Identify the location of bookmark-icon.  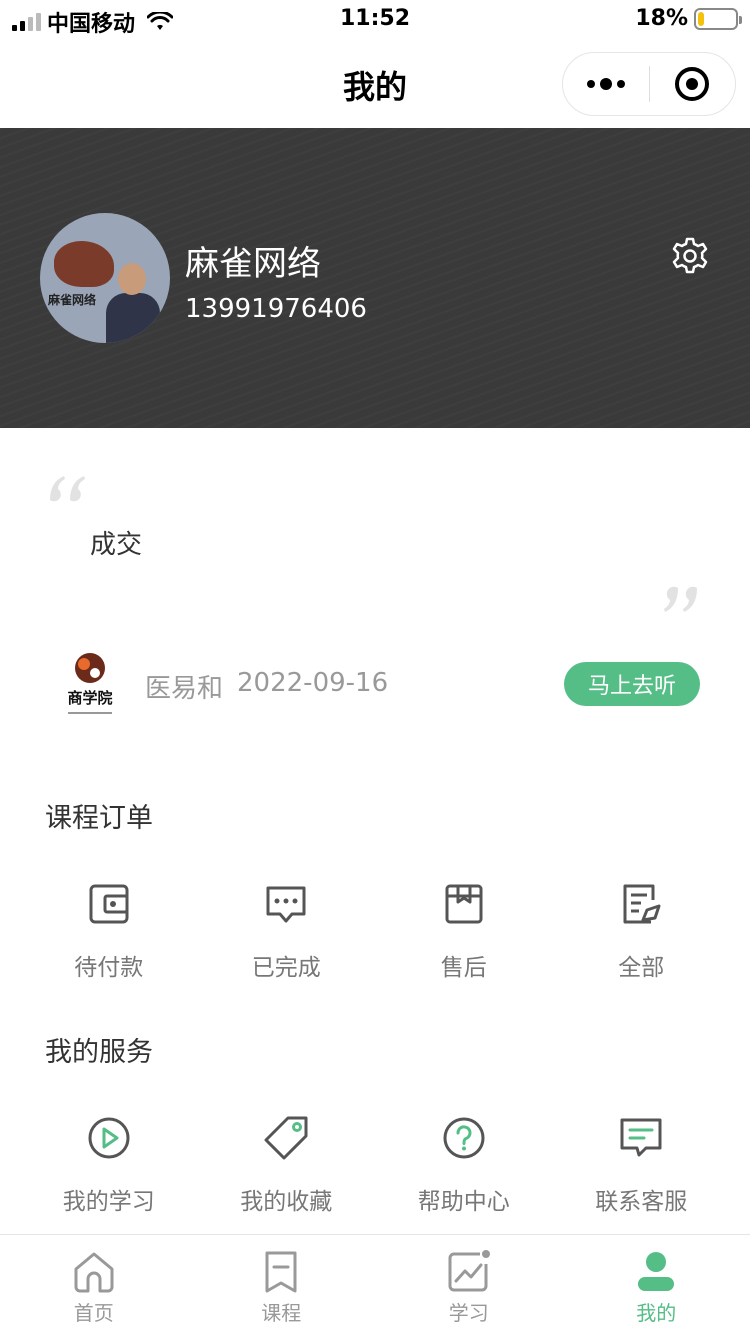
(281, 1272).